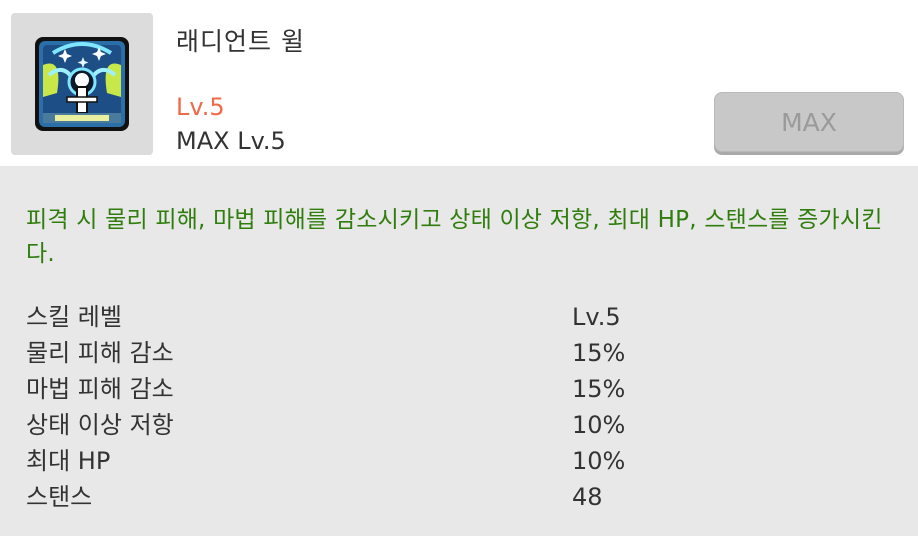 The width and height of the screenshot is (918, 536). What do you see at coordinates (231, 141) in the screenshot?
I see `skill-max-level: MAX Lv.5` at bounding box center [231, 141].